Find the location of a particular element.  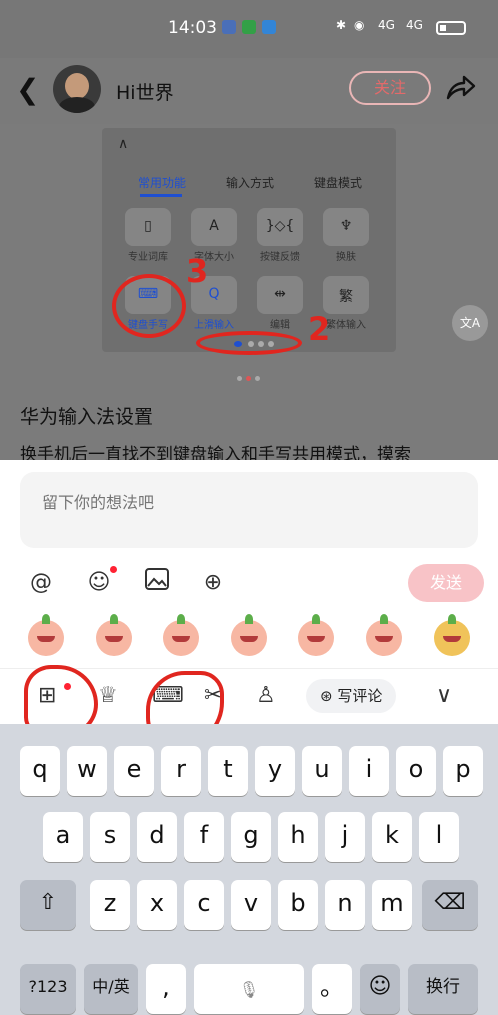

image-item: ♆ 换肤 is located at coordinates (346, 235).